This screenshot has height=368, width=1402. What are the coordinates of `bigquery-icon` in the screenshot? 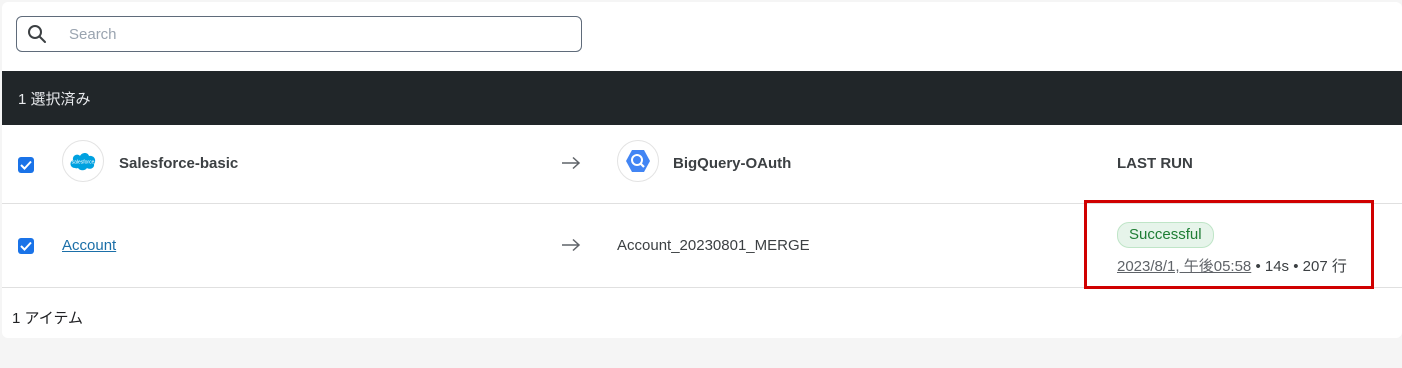 It's located at (638, 161).